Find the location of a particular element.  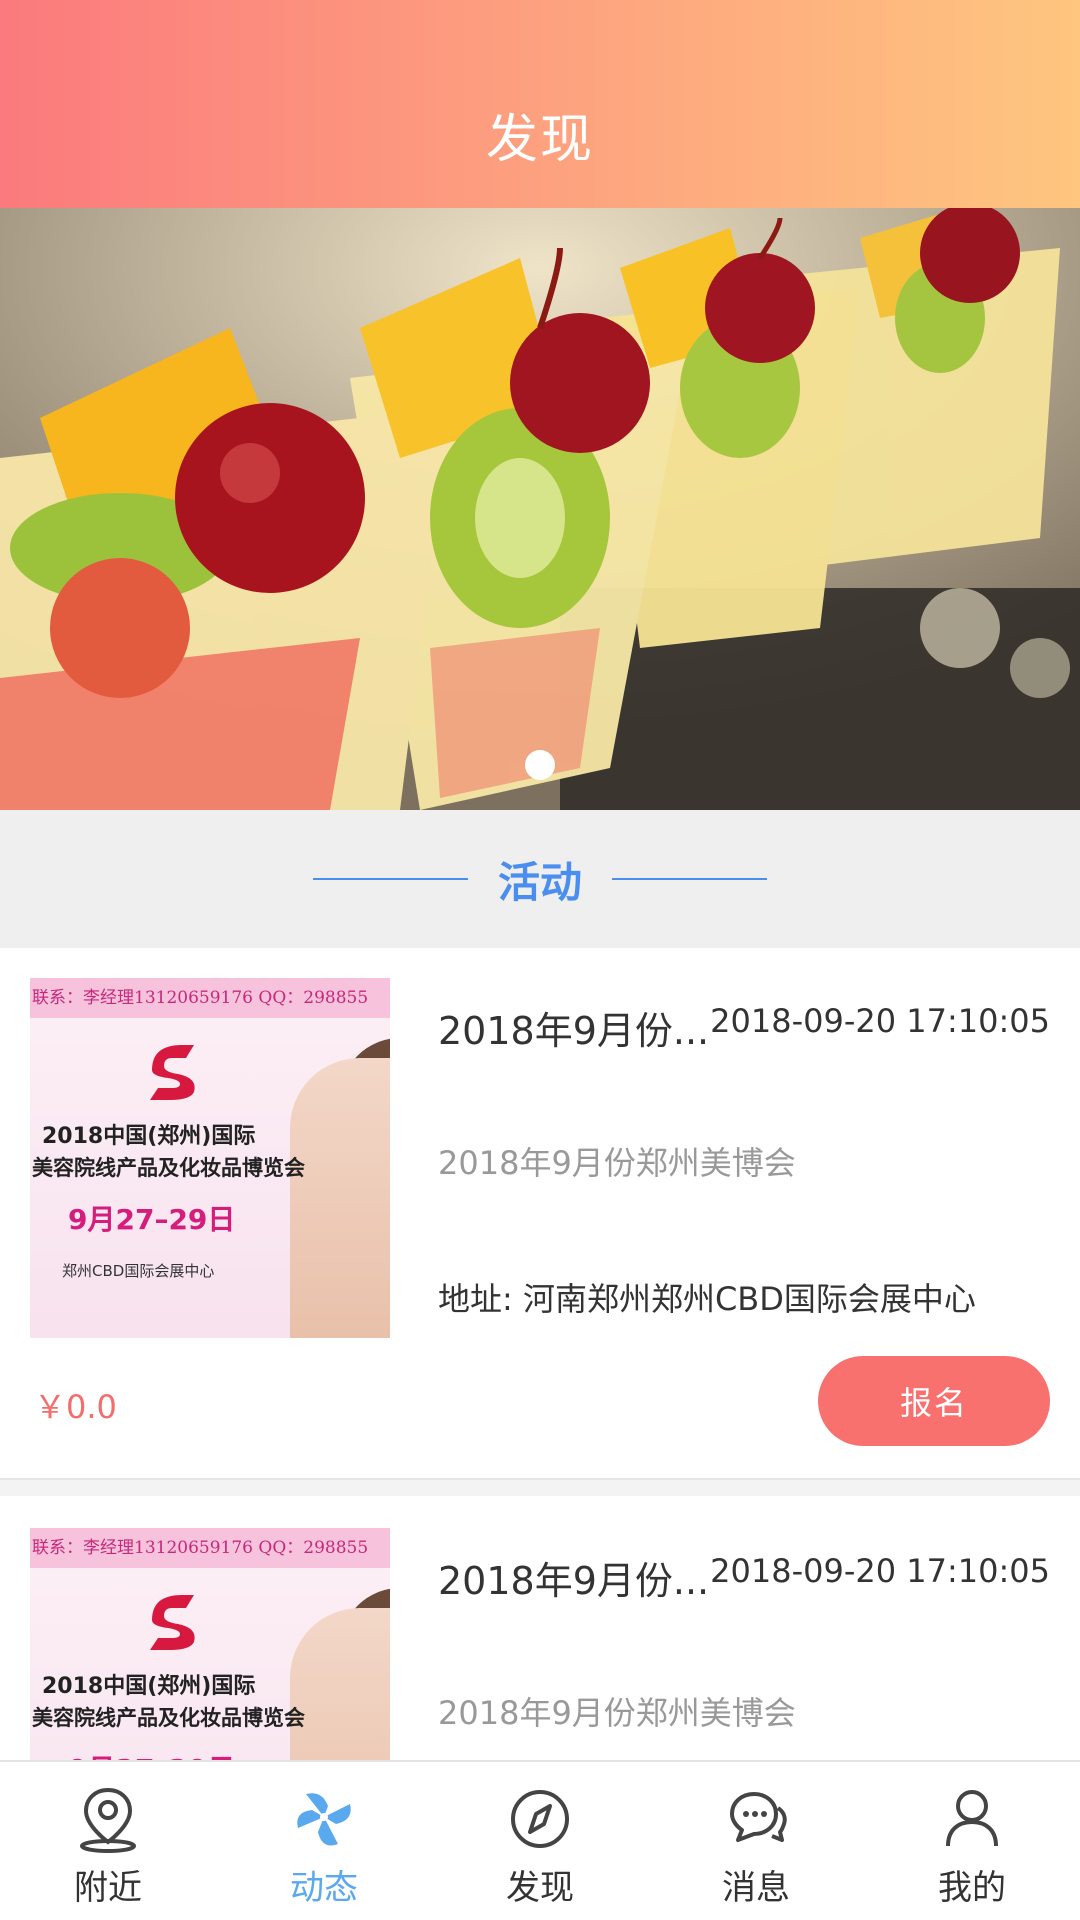

signup-button: 报名 is located at coordinates (934, 1401).